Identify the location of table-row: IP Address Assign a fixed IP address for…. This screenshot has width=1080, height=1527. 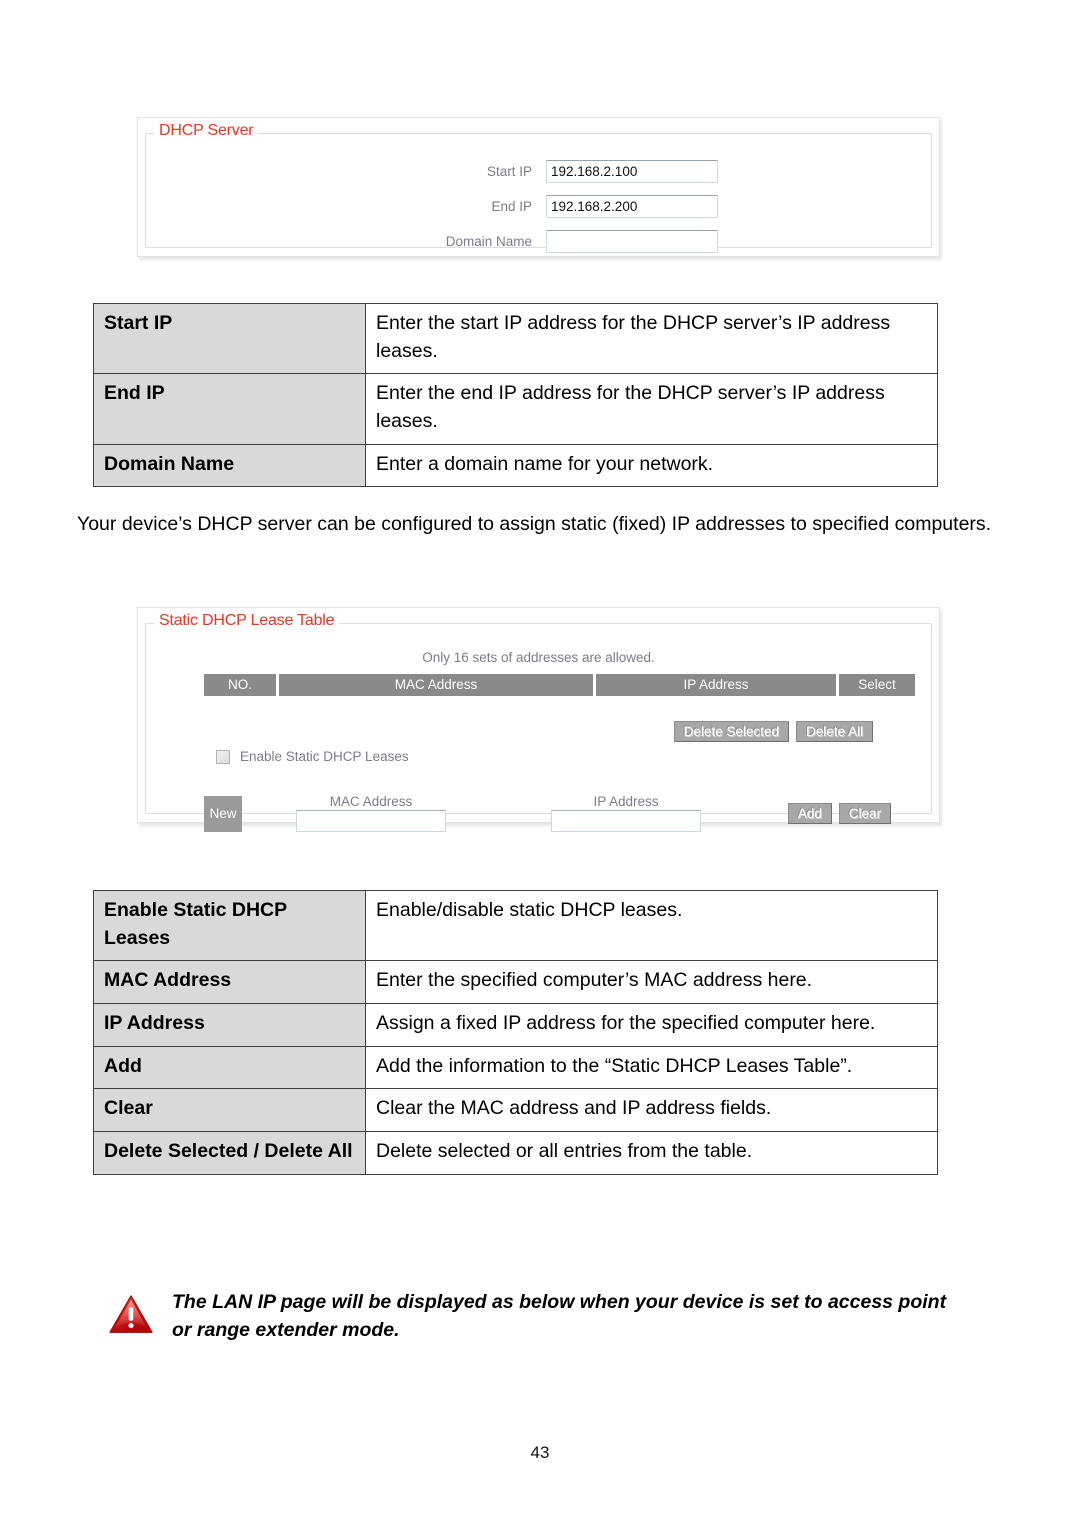
(515, 1025).